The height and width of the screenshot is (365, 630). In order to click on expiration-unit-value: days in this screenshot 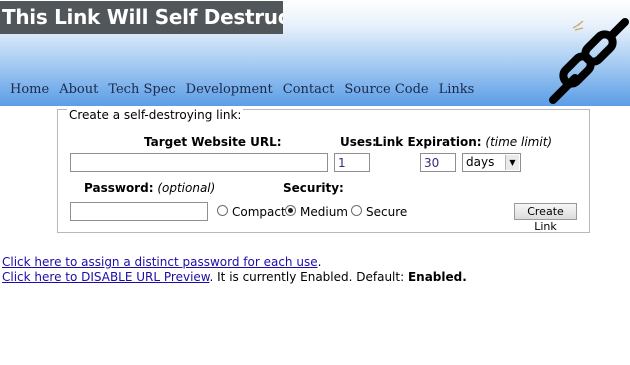, I will do `click(480, 162)`.